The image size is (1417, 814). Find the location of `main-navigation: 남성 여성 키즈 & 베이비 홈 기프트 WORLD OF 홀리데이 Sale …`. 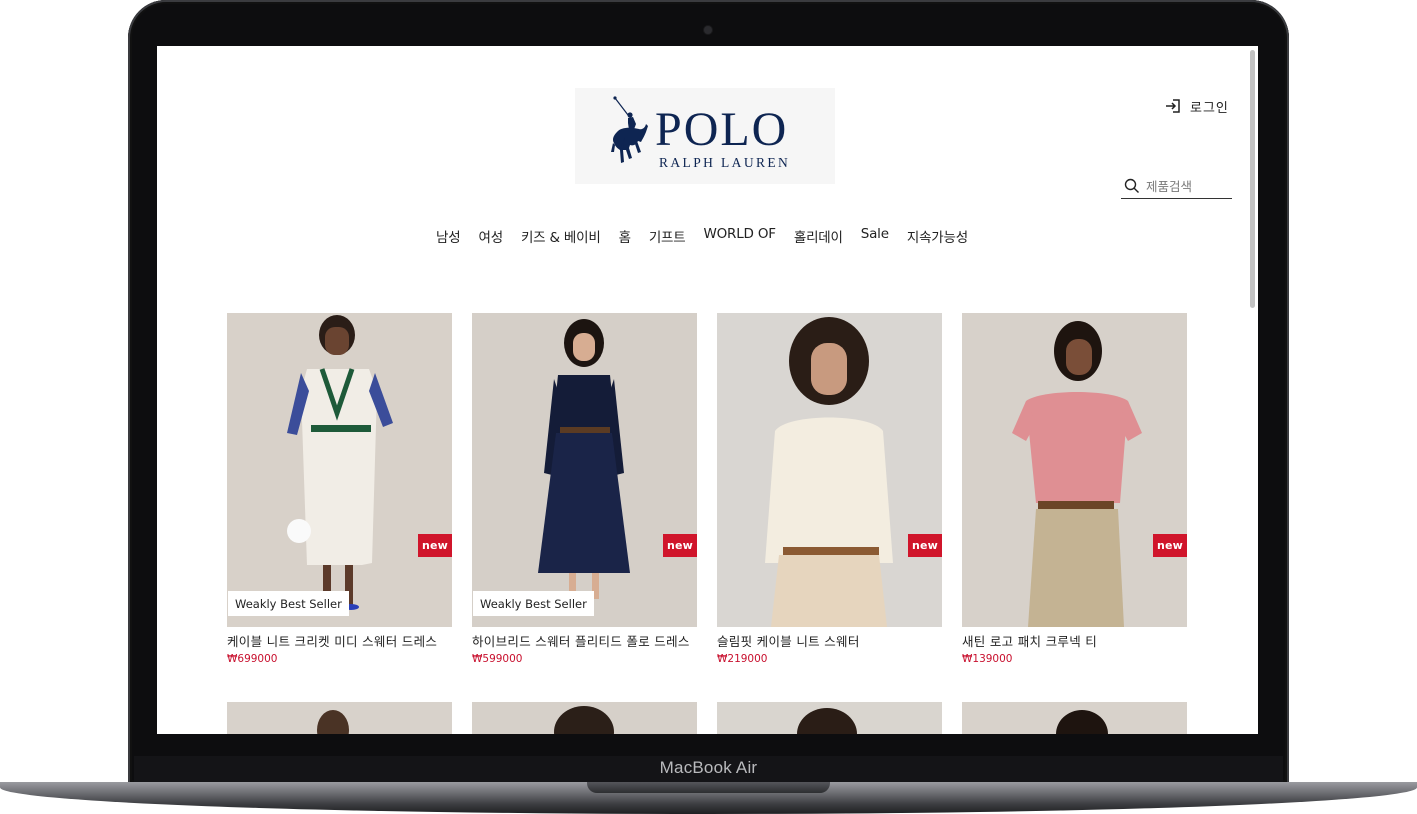

main-navigation: 남성 여성 키즈 & 베이비 홈 기프트 WORLD OF 홀리데이 Sale … is located at coordinates (702, 236).